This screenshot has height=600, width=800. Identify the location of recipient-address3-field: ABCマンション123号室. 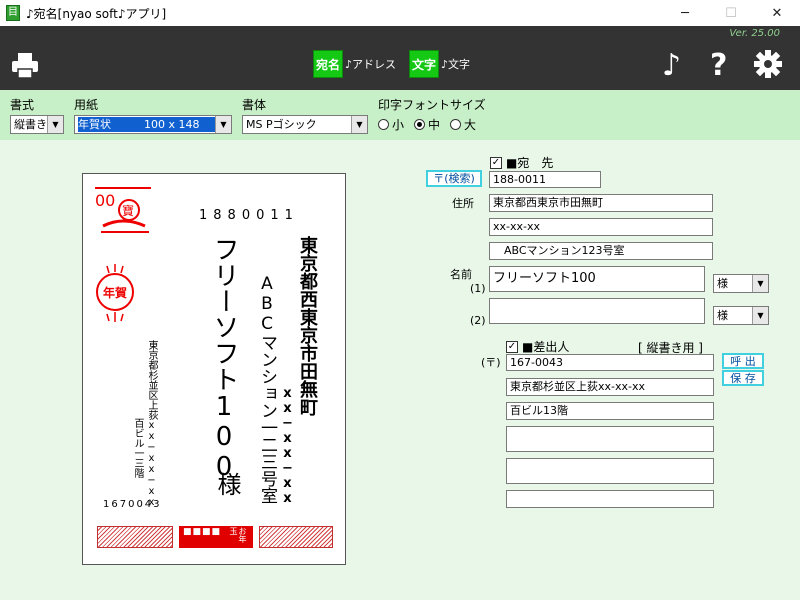
(601, 251).